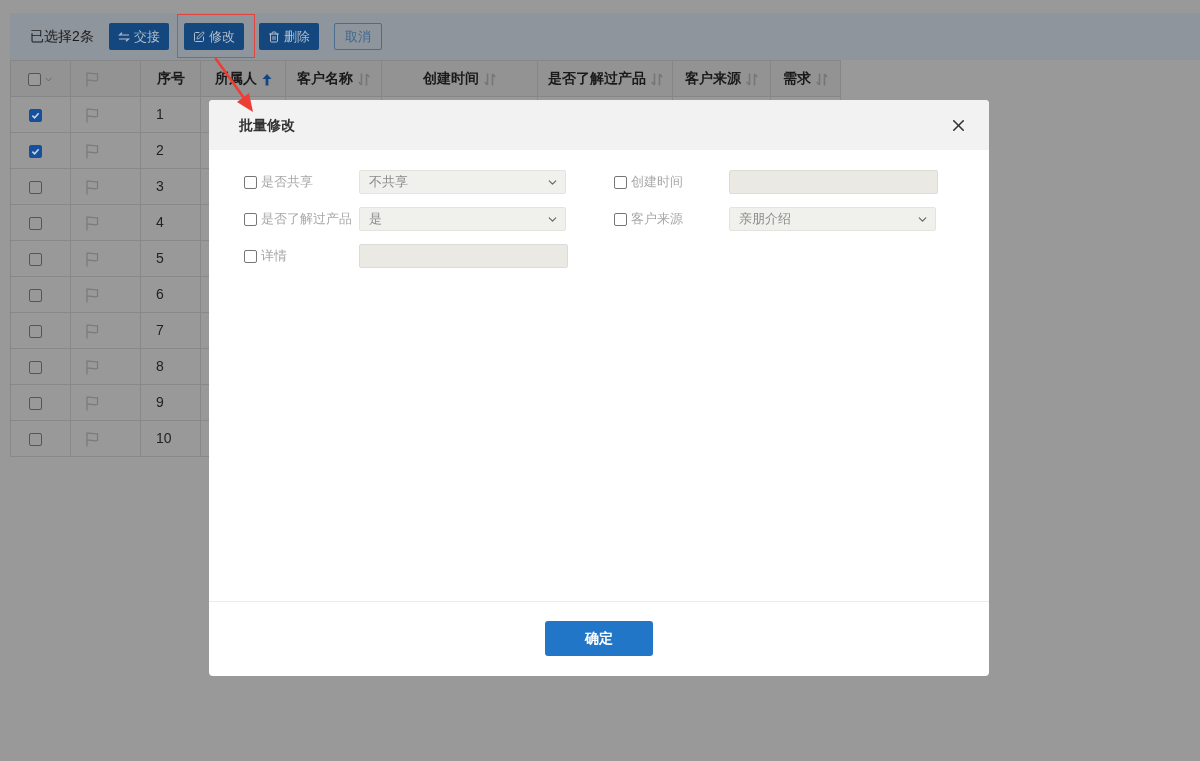 The image size is (1200, 761). What do you see at coordinates (462, 182) in the screenshot?
I see `select-field: 不共享` at bounding box center [462, 182].